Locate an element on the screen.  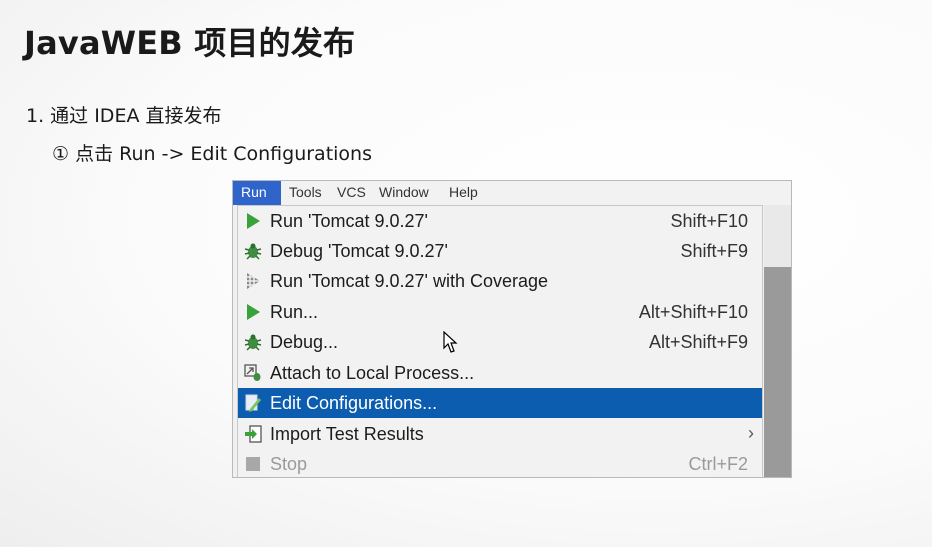
menu-item-label: Debug 'Tomcat 9.0.27' is located at coordinates (359, 251).